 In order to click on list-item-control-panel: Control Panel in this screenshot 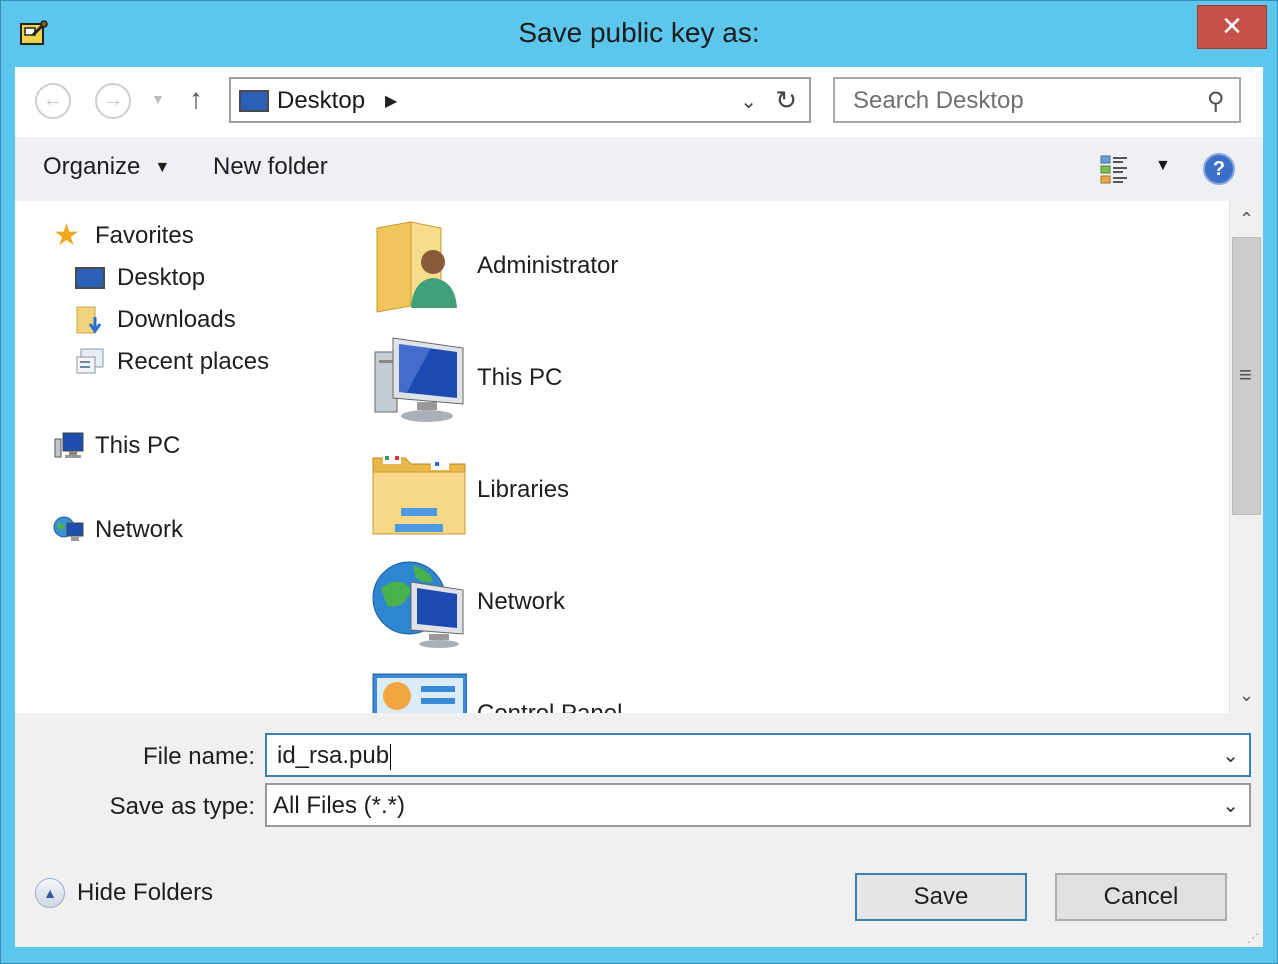, I will do `click(496, 686)`.